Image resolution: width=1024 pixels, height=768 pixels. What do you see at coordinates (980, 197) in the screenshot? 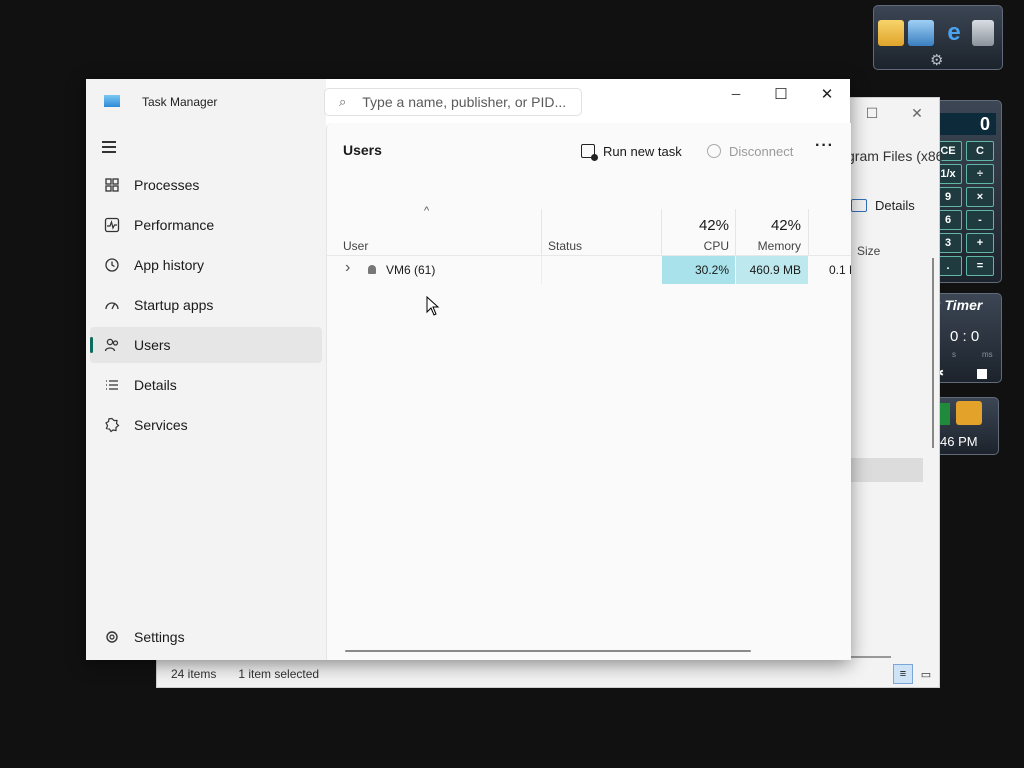
I see `calculator-key: ×` at bounding box center [980, 197].